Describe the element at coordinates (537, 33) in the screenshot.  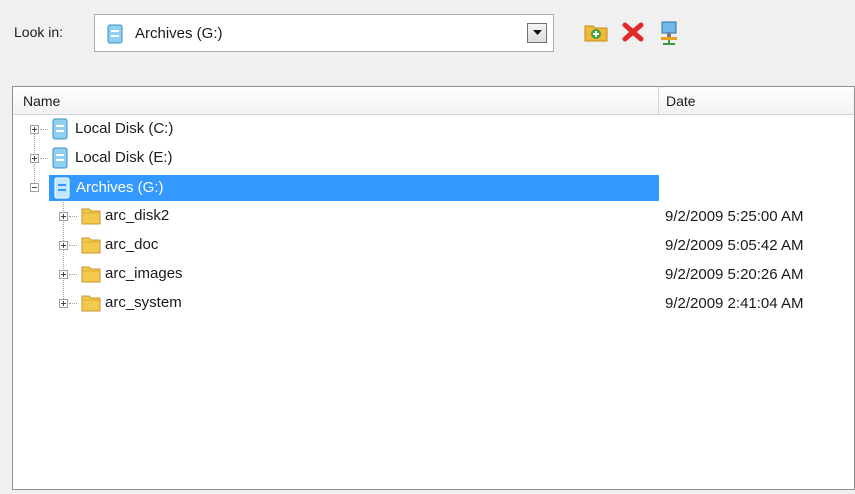
I see `chevron-down-icon` at that location.